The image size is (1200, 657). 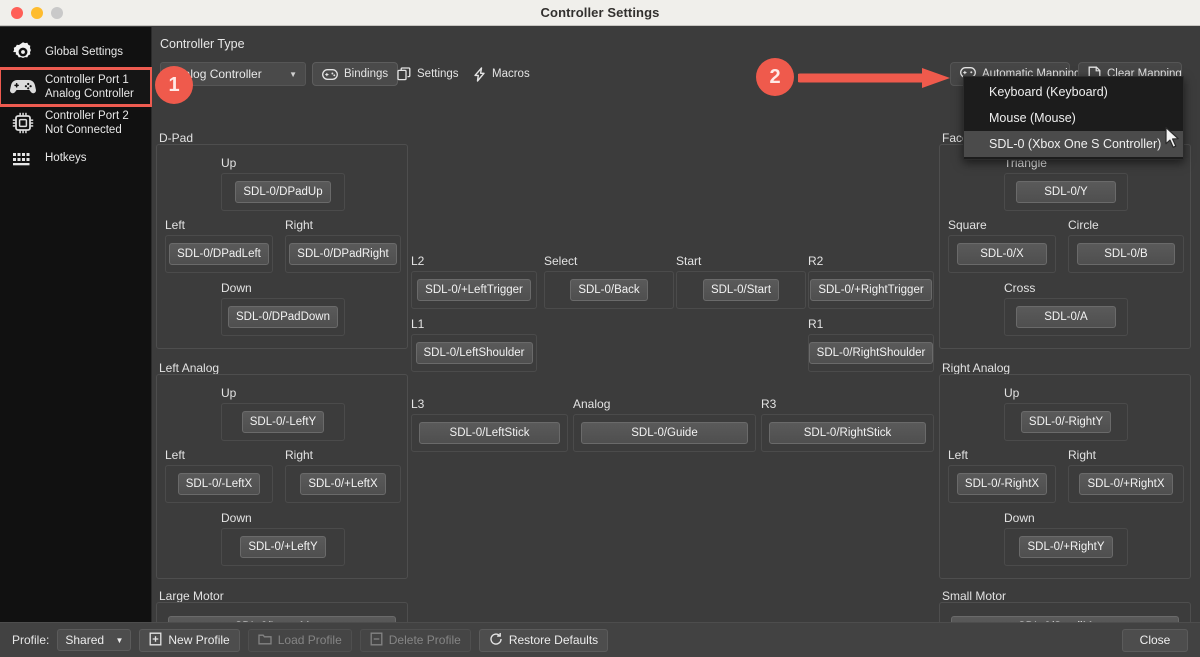 What do you see at coordinates (664, 433) in the screenshot?
I see `analog-binding-button: SDL-0/Guide` at bounding box center [664, 433].